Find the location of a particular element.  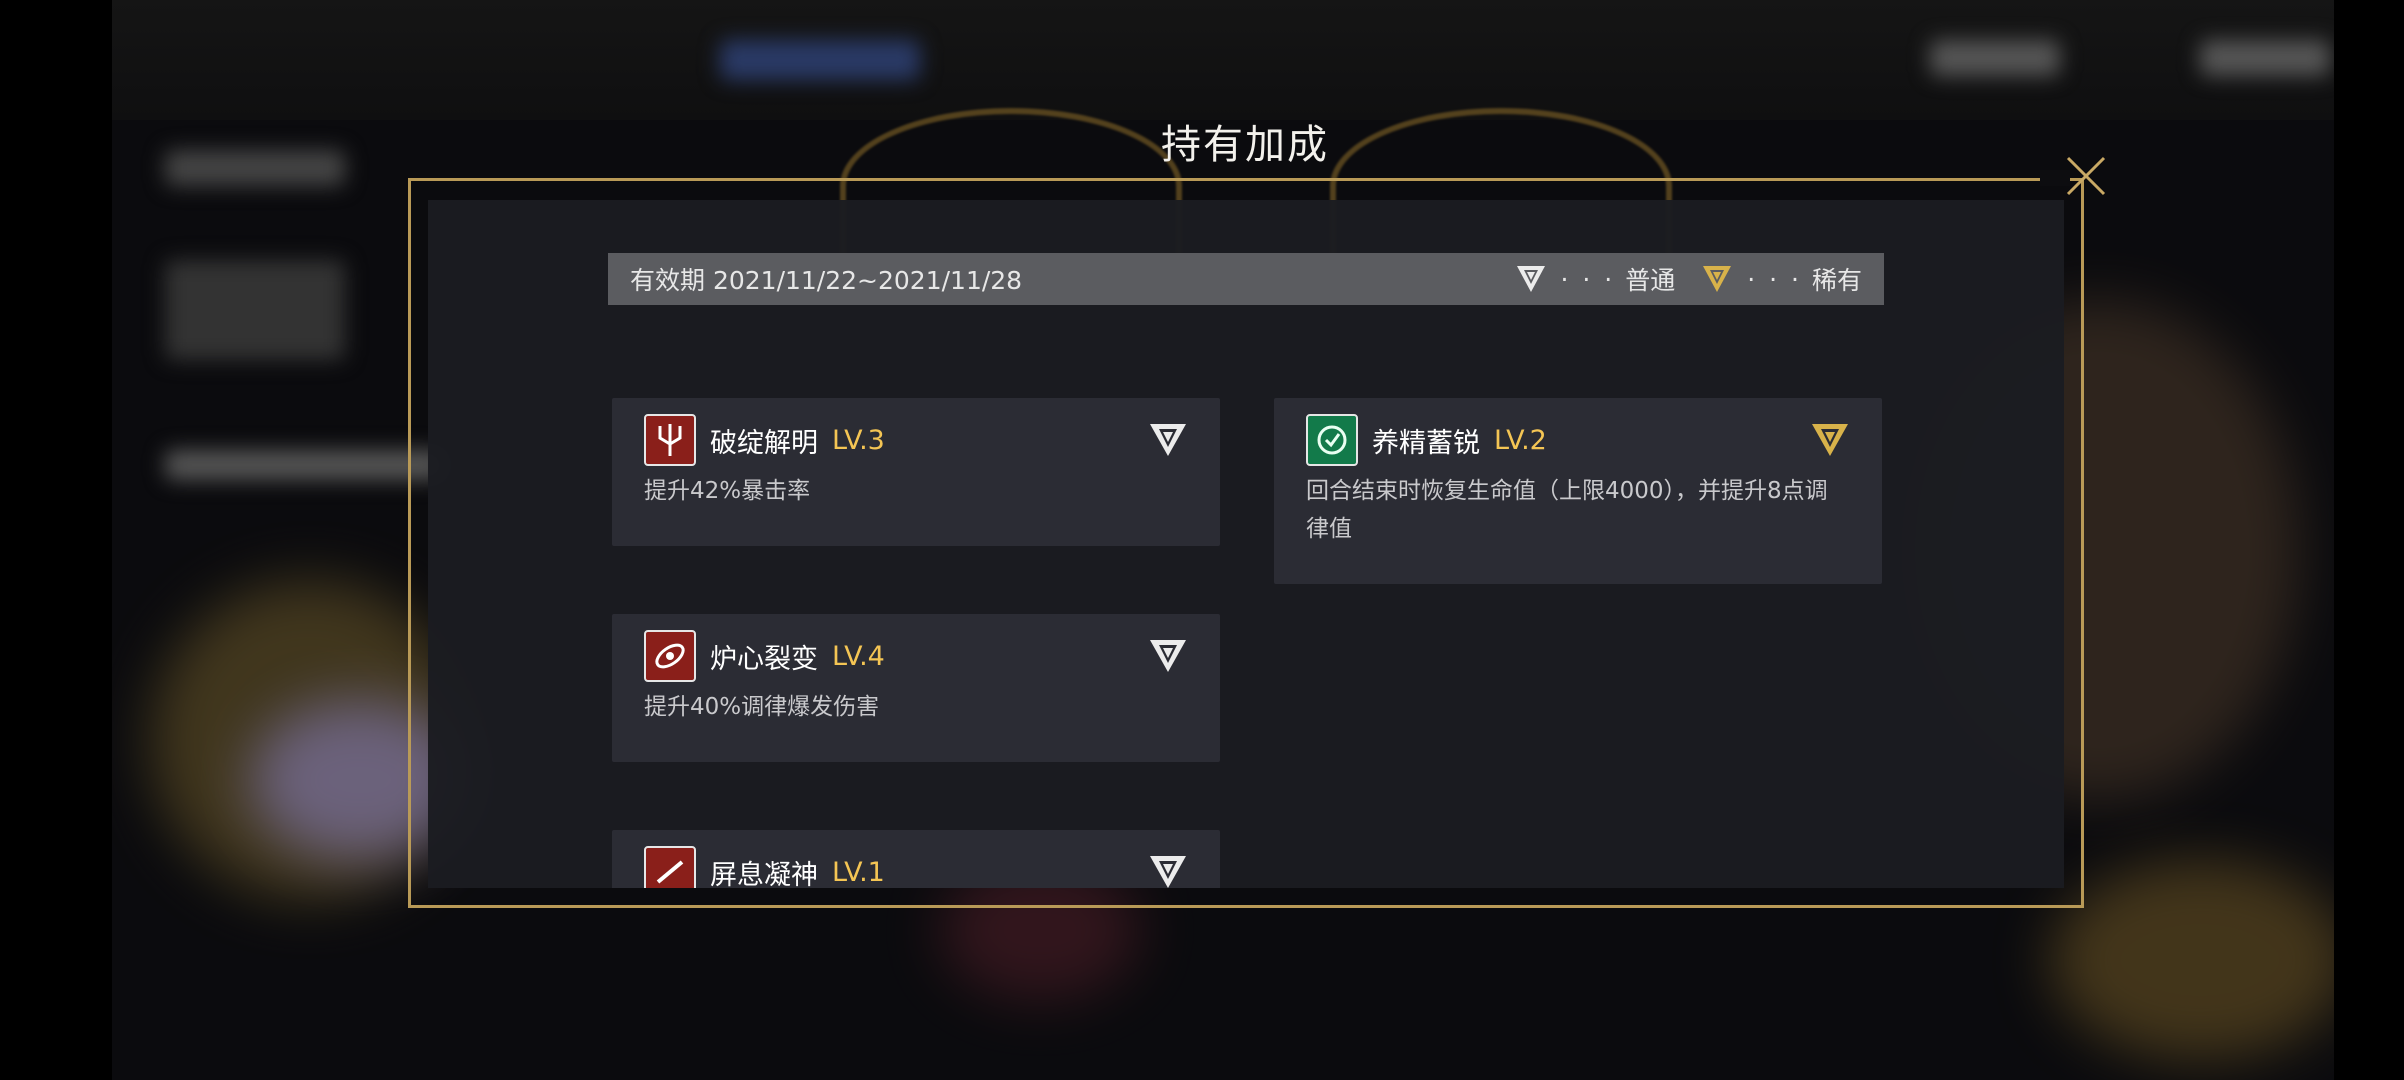

bonus-card: 破绽解明 LV.3 提升42%暴击率 is located at coordinates (916, 472).